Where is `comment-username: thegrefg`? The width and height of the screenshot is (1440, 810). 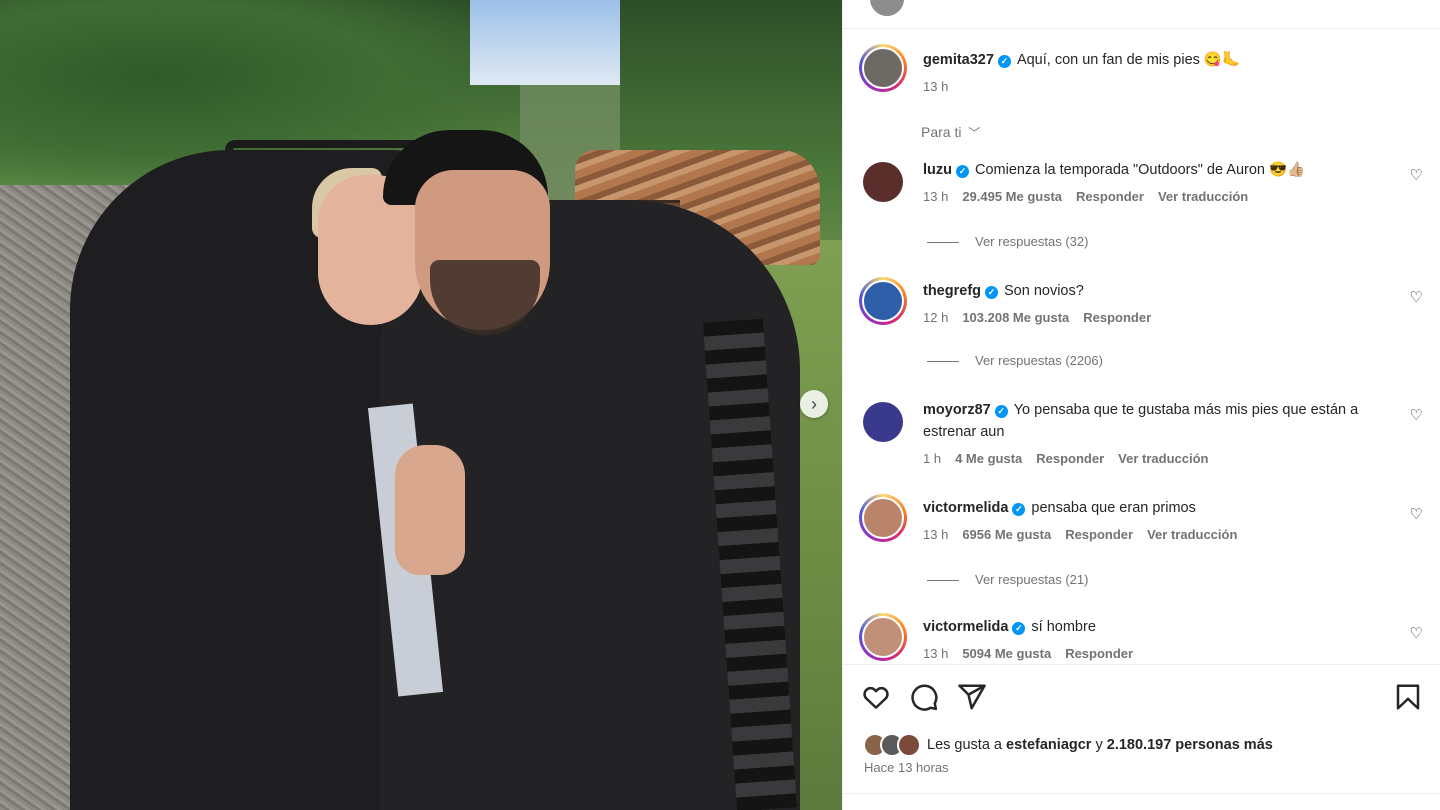 comment-username: thegrefg is located at coordinates (952, 291).